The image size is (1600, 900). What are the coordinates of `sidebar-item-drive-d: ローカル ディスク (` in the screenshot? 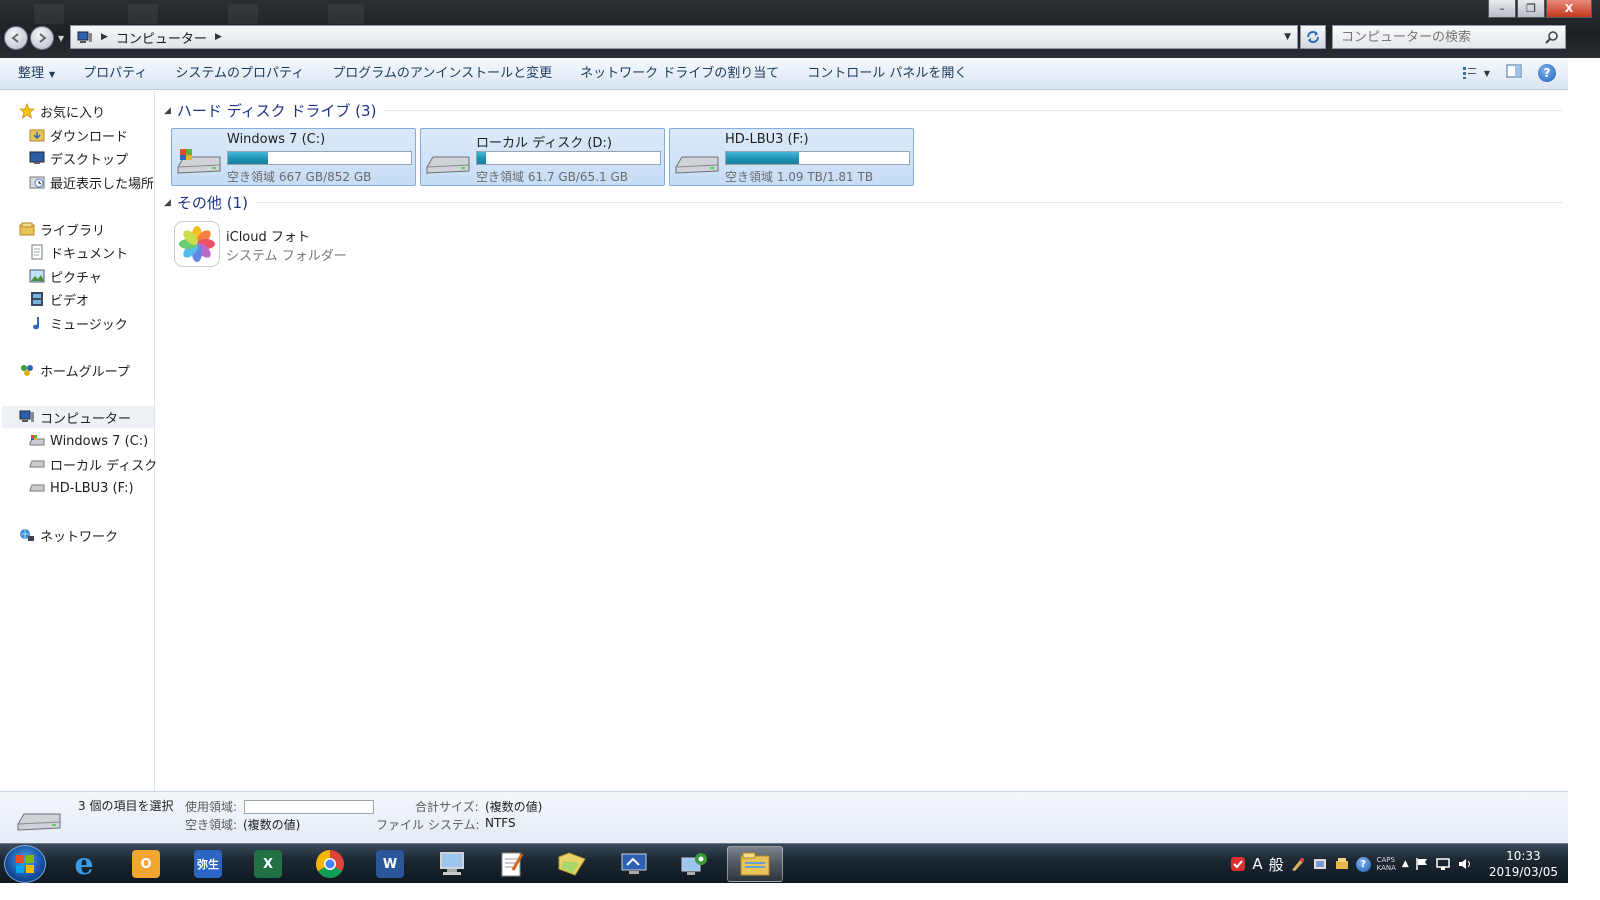 It's located at (97, 464).